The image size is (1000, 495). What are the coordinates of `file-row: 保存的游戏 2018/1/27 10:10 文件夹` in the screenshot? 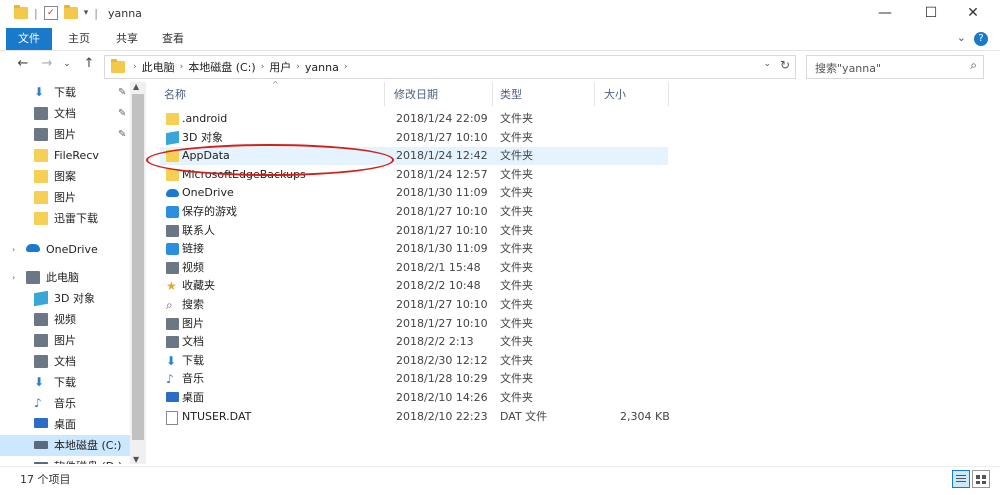 It's located at (414, 212).